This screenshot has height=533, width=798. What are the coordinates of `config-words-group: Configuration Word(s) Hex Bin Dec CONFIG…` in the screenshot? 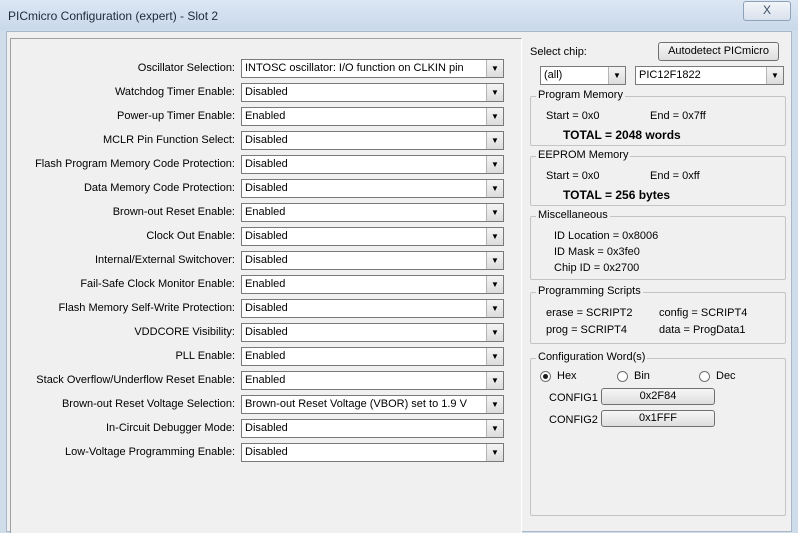 It's located at (658, 433).